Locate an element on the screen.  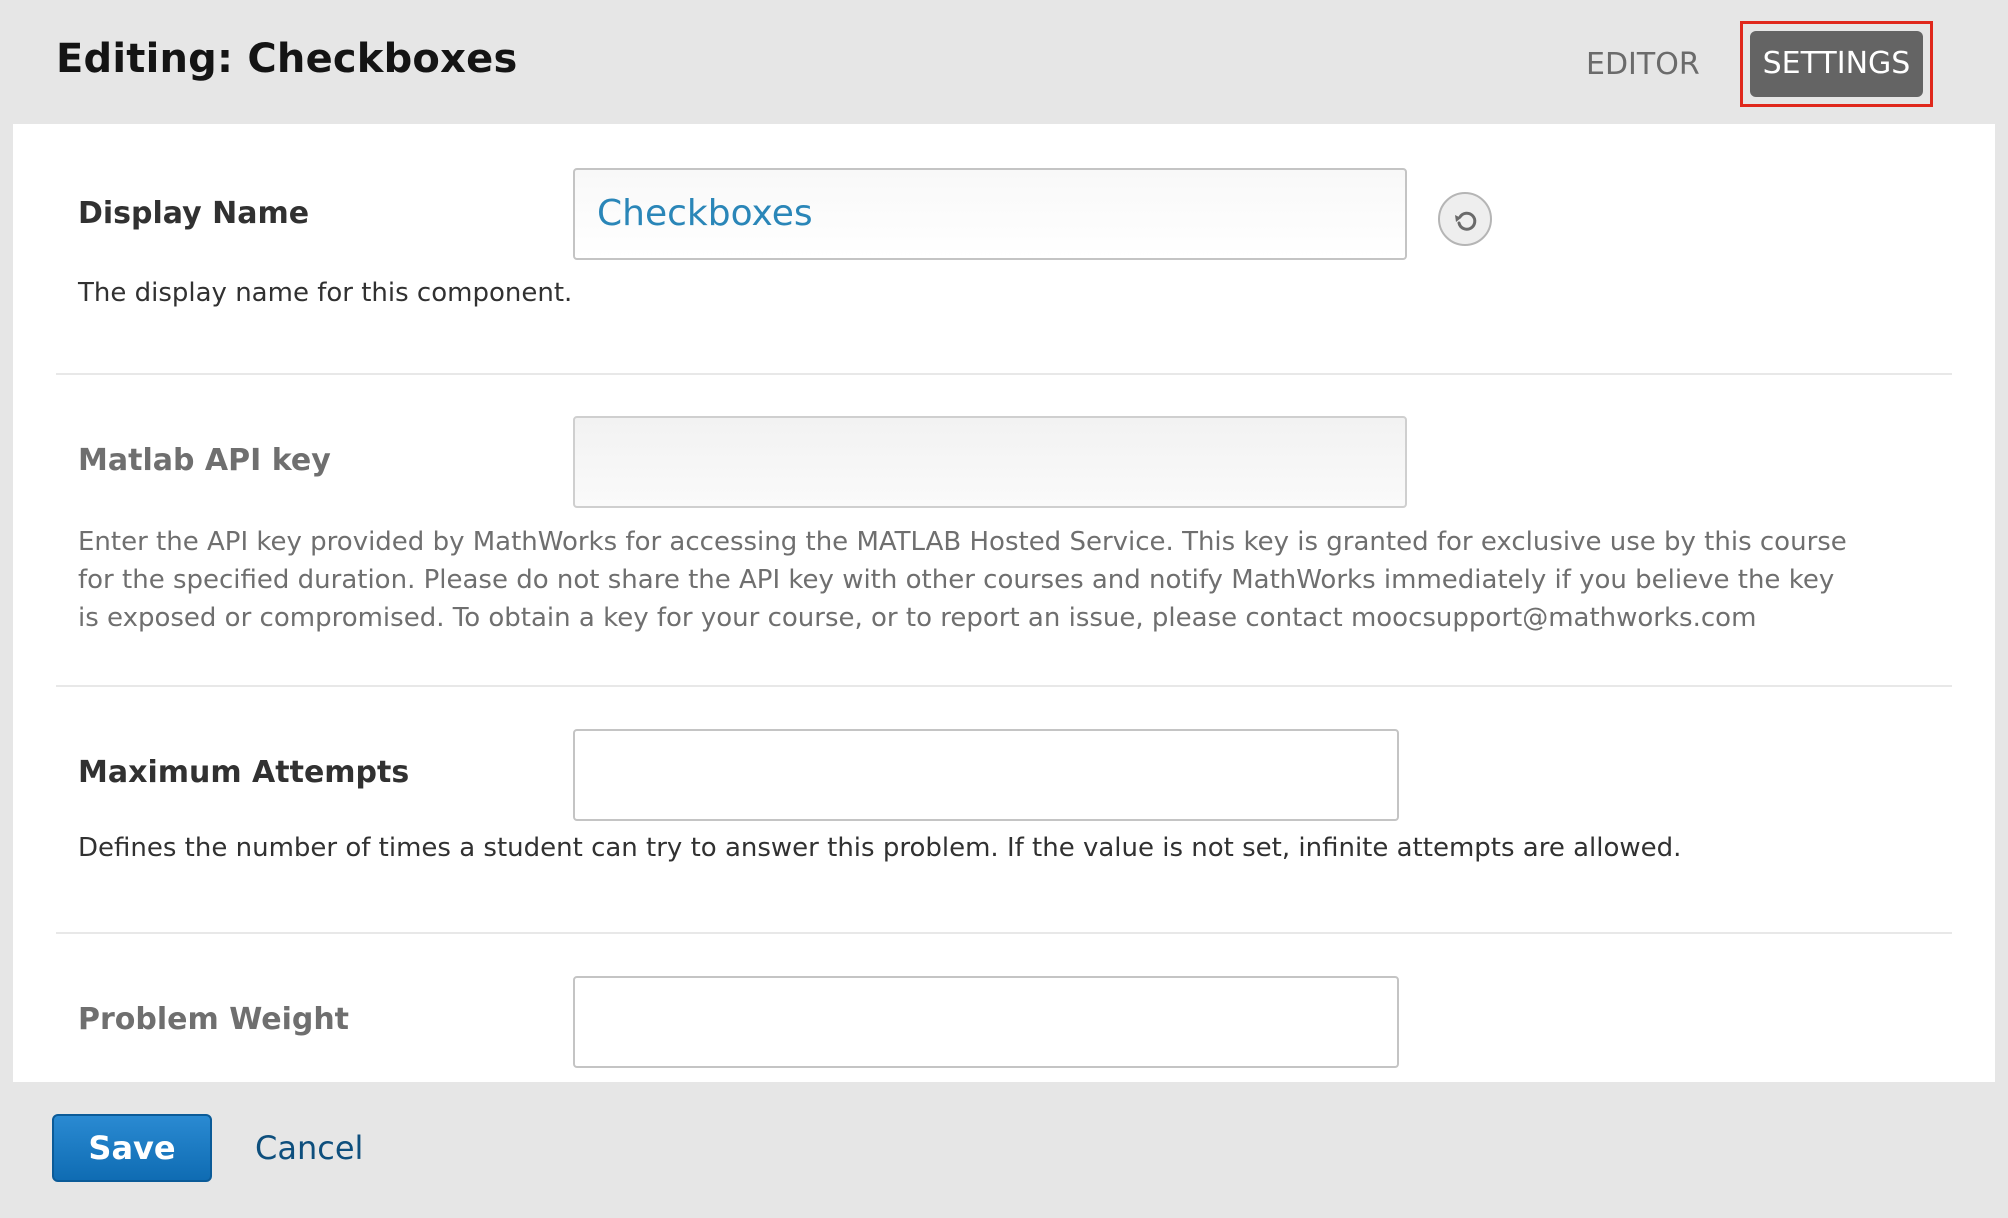
maximum-attempts-label: Maximum Attempts is located at coordinates (244, 772).